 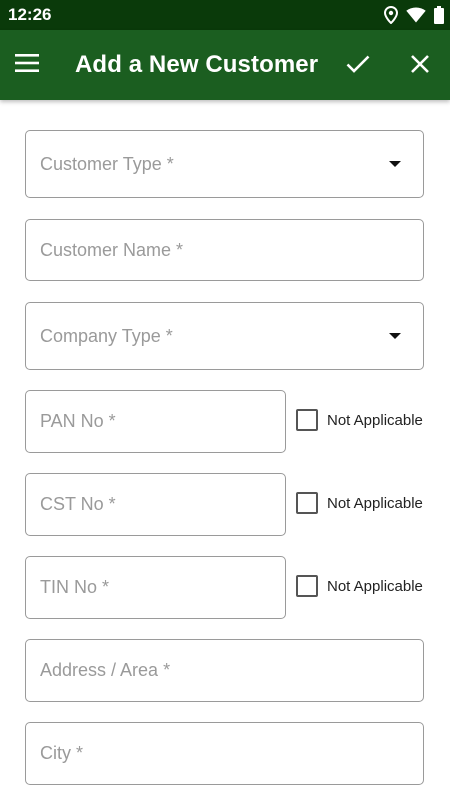 I want to click on customer-type-placeholder: Customer Type *, so click(x=107, y=163).